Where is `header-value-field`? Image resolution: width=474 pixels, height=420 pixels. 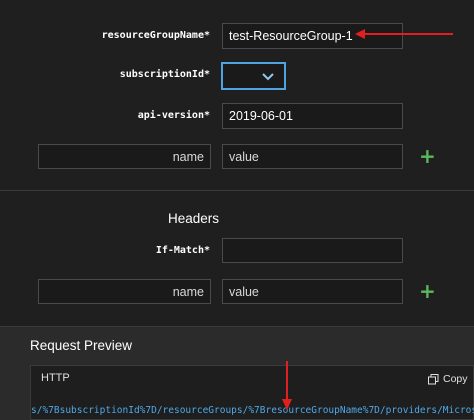
header-value-field is located at coordinates (312, 291).